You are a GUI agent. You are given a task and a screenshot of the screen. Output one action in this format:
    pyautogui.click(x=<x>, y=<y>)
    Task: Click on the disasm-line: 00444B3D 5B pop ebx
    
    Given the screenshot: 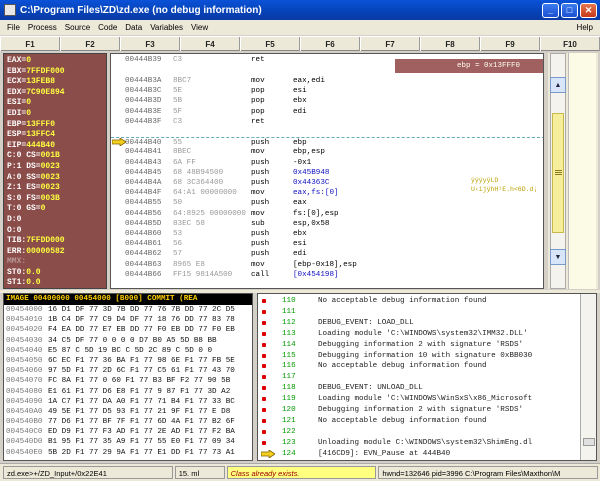 What is the action you would take?
    pyautogui.click(x=327, y=101)
    